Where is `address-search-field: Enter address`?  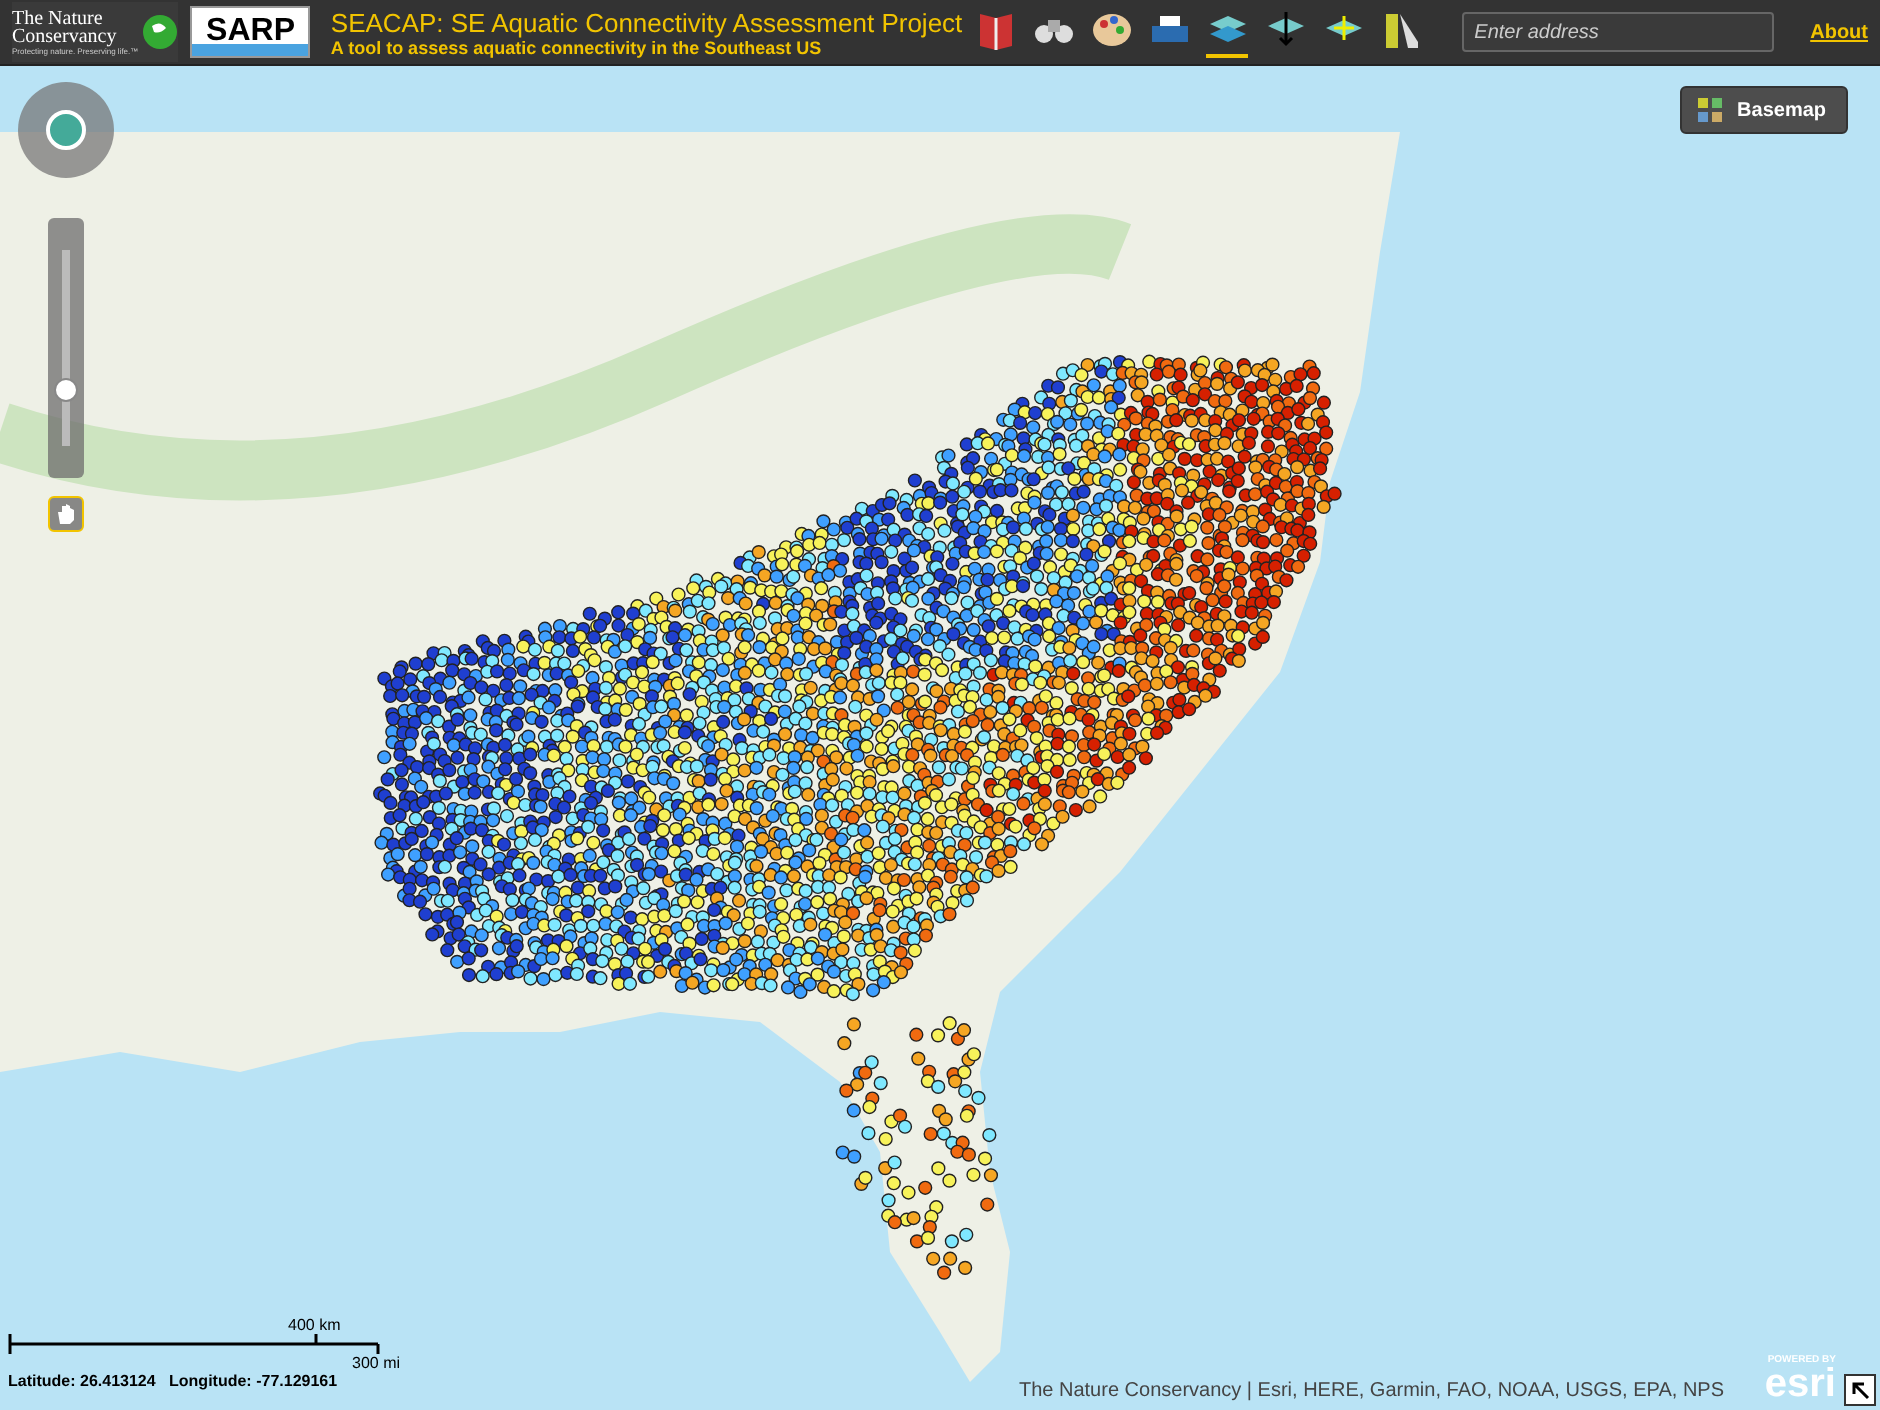
address-search-field: Enter address is located at coordinates (1618, 32).